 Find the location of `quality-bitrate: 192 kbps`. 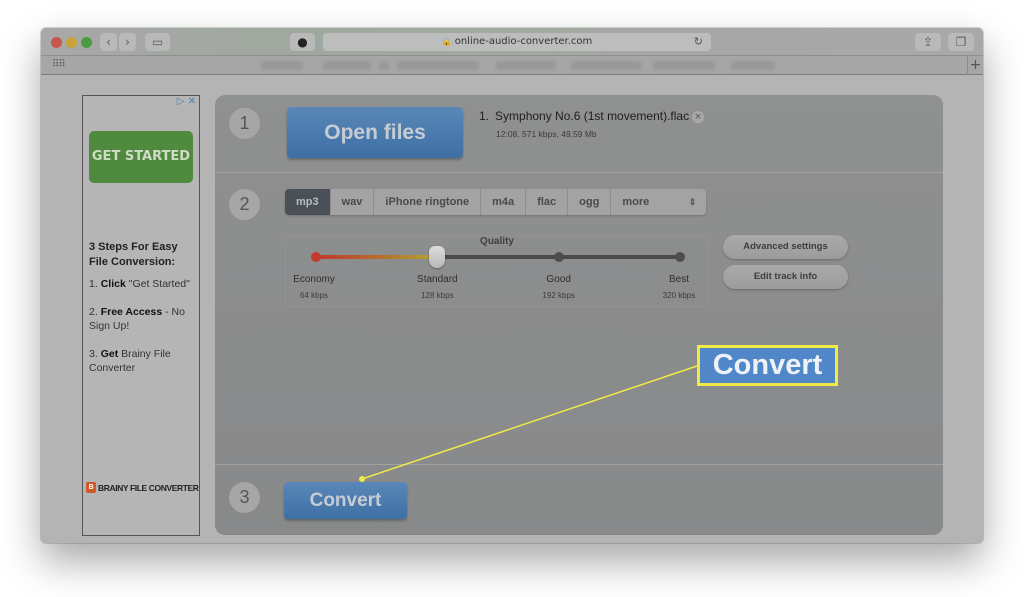

quality-bitrate: 192 kbps is located at coordinates (558, 295).